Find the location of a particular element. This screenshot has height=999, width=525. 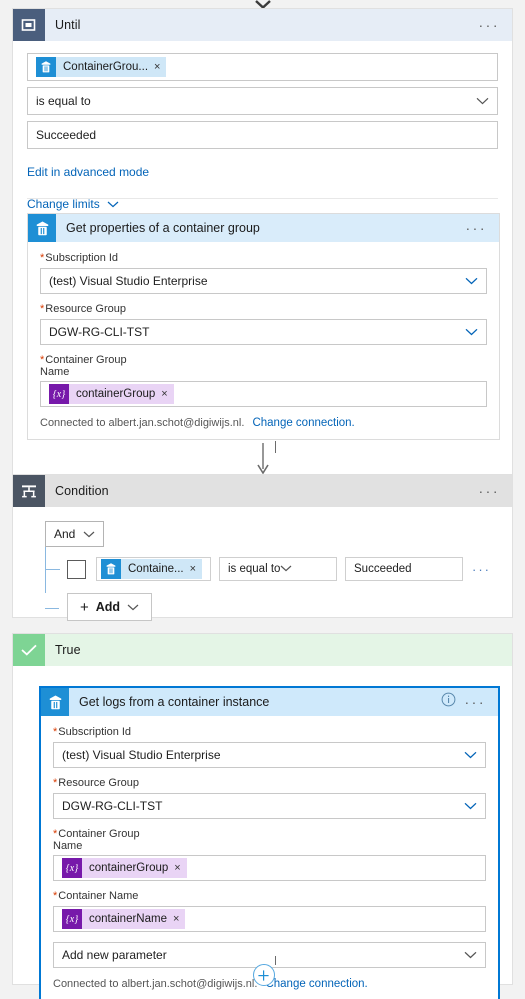

add-step-button is located at coordinates (263, 975).